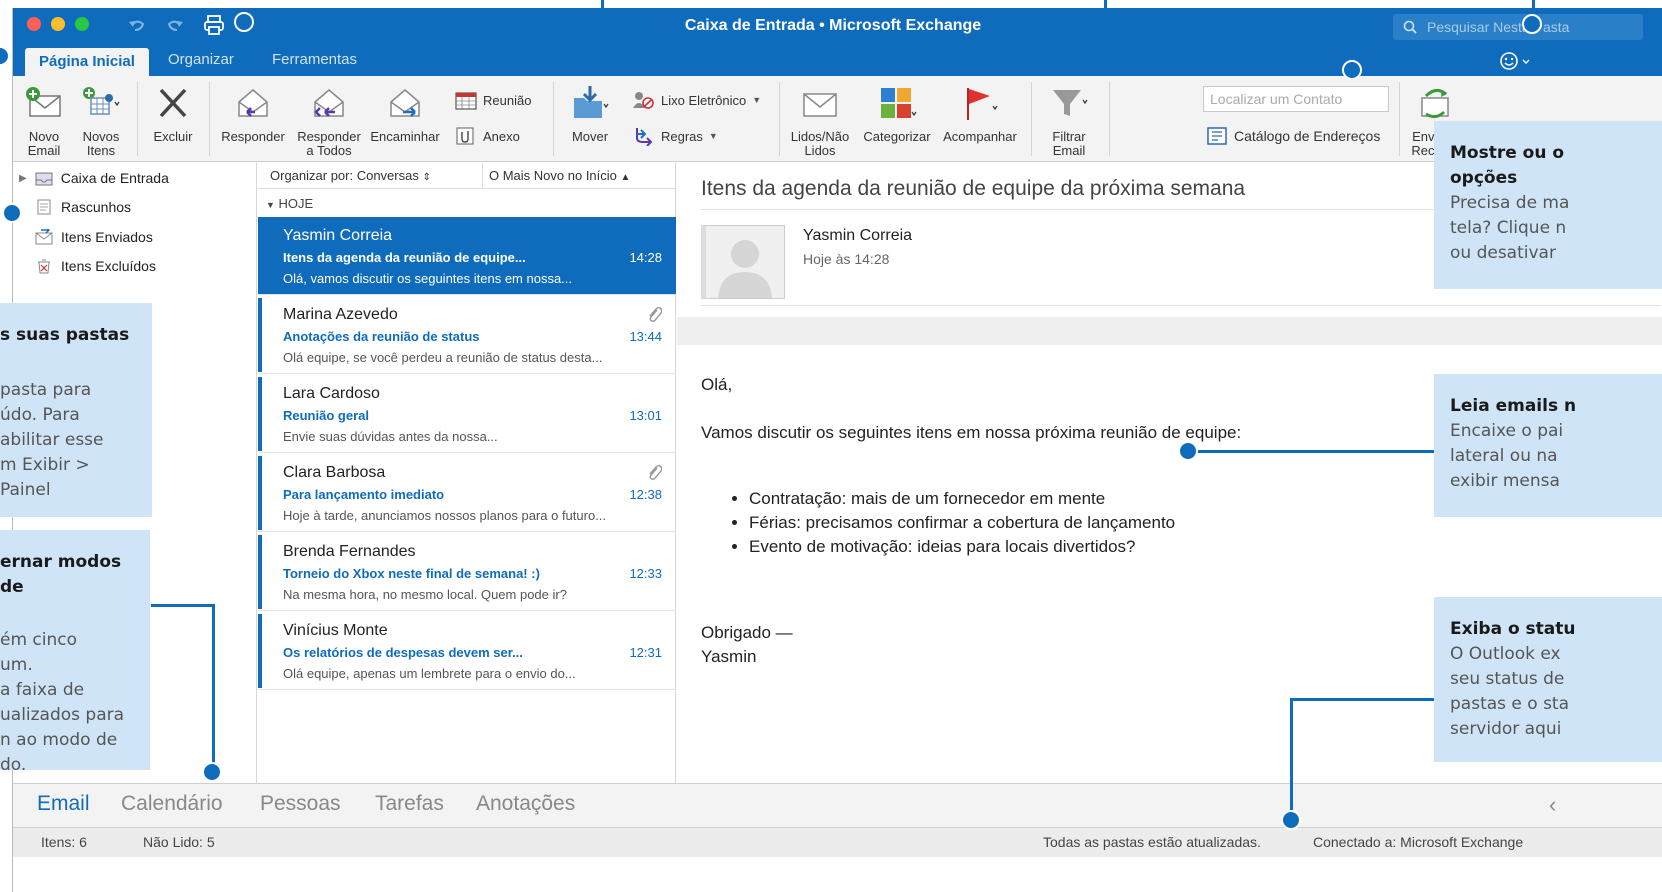  What do you see at coordinates (405, 136) in the screenshot?
I see `forward-label: Encaminhar` at bounding box center [405, 136].